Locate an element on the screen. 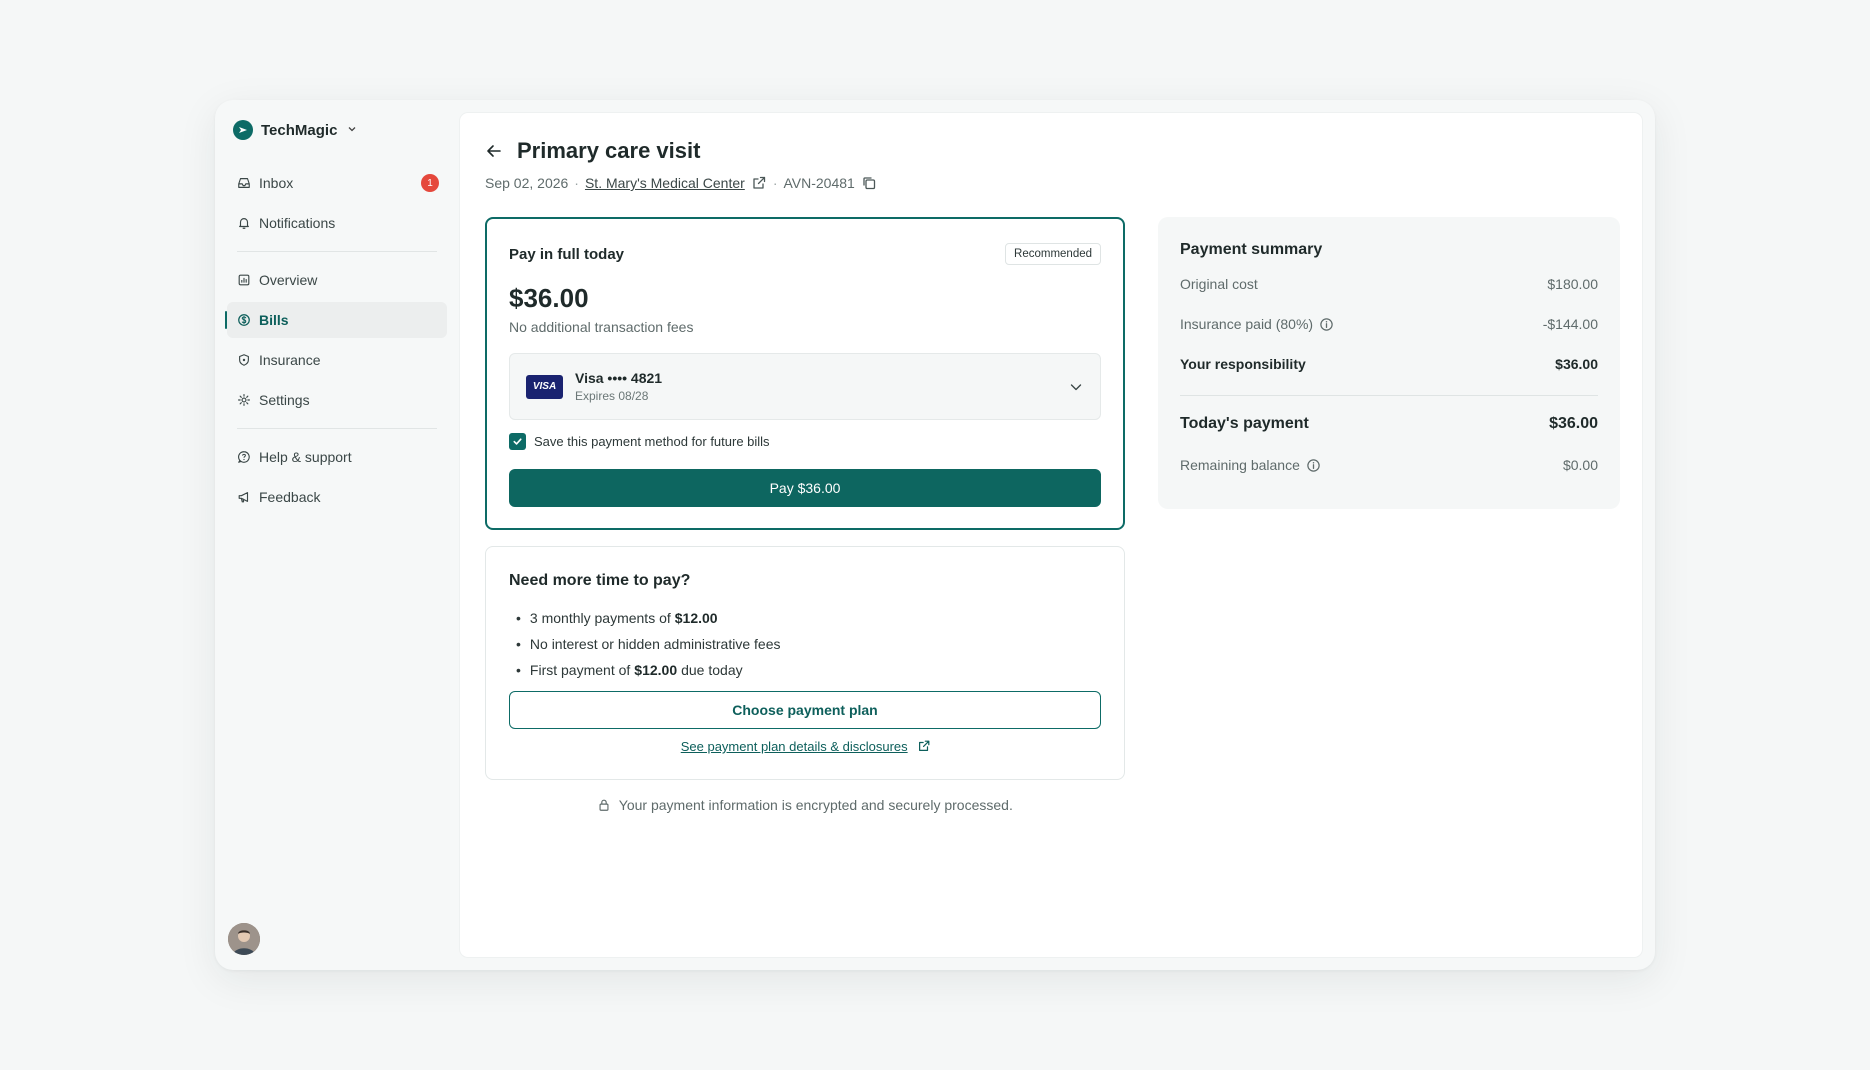  summary-value: $0.00 is located at coordinates (1580, 465).